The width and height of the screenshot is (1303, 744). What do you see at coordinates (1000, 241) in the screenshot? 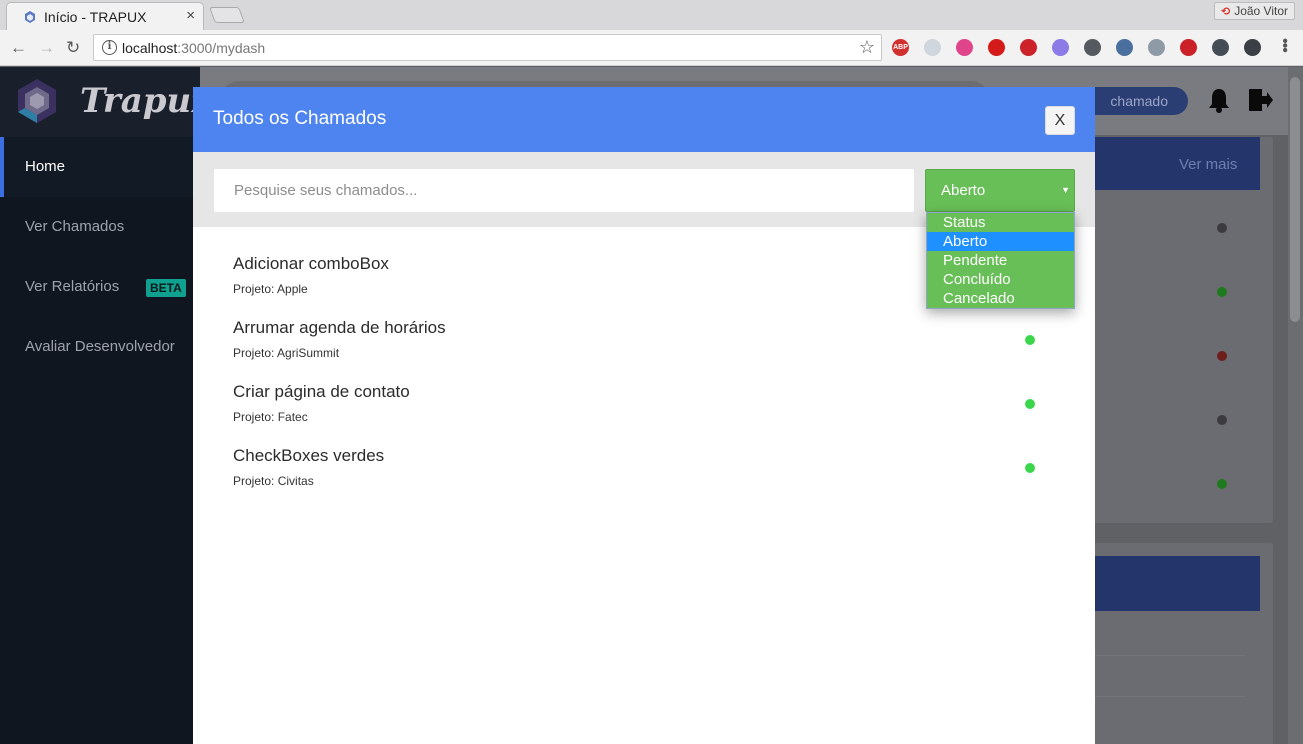
I see `status-option: Aberto` at bounding box center [1000, 241].